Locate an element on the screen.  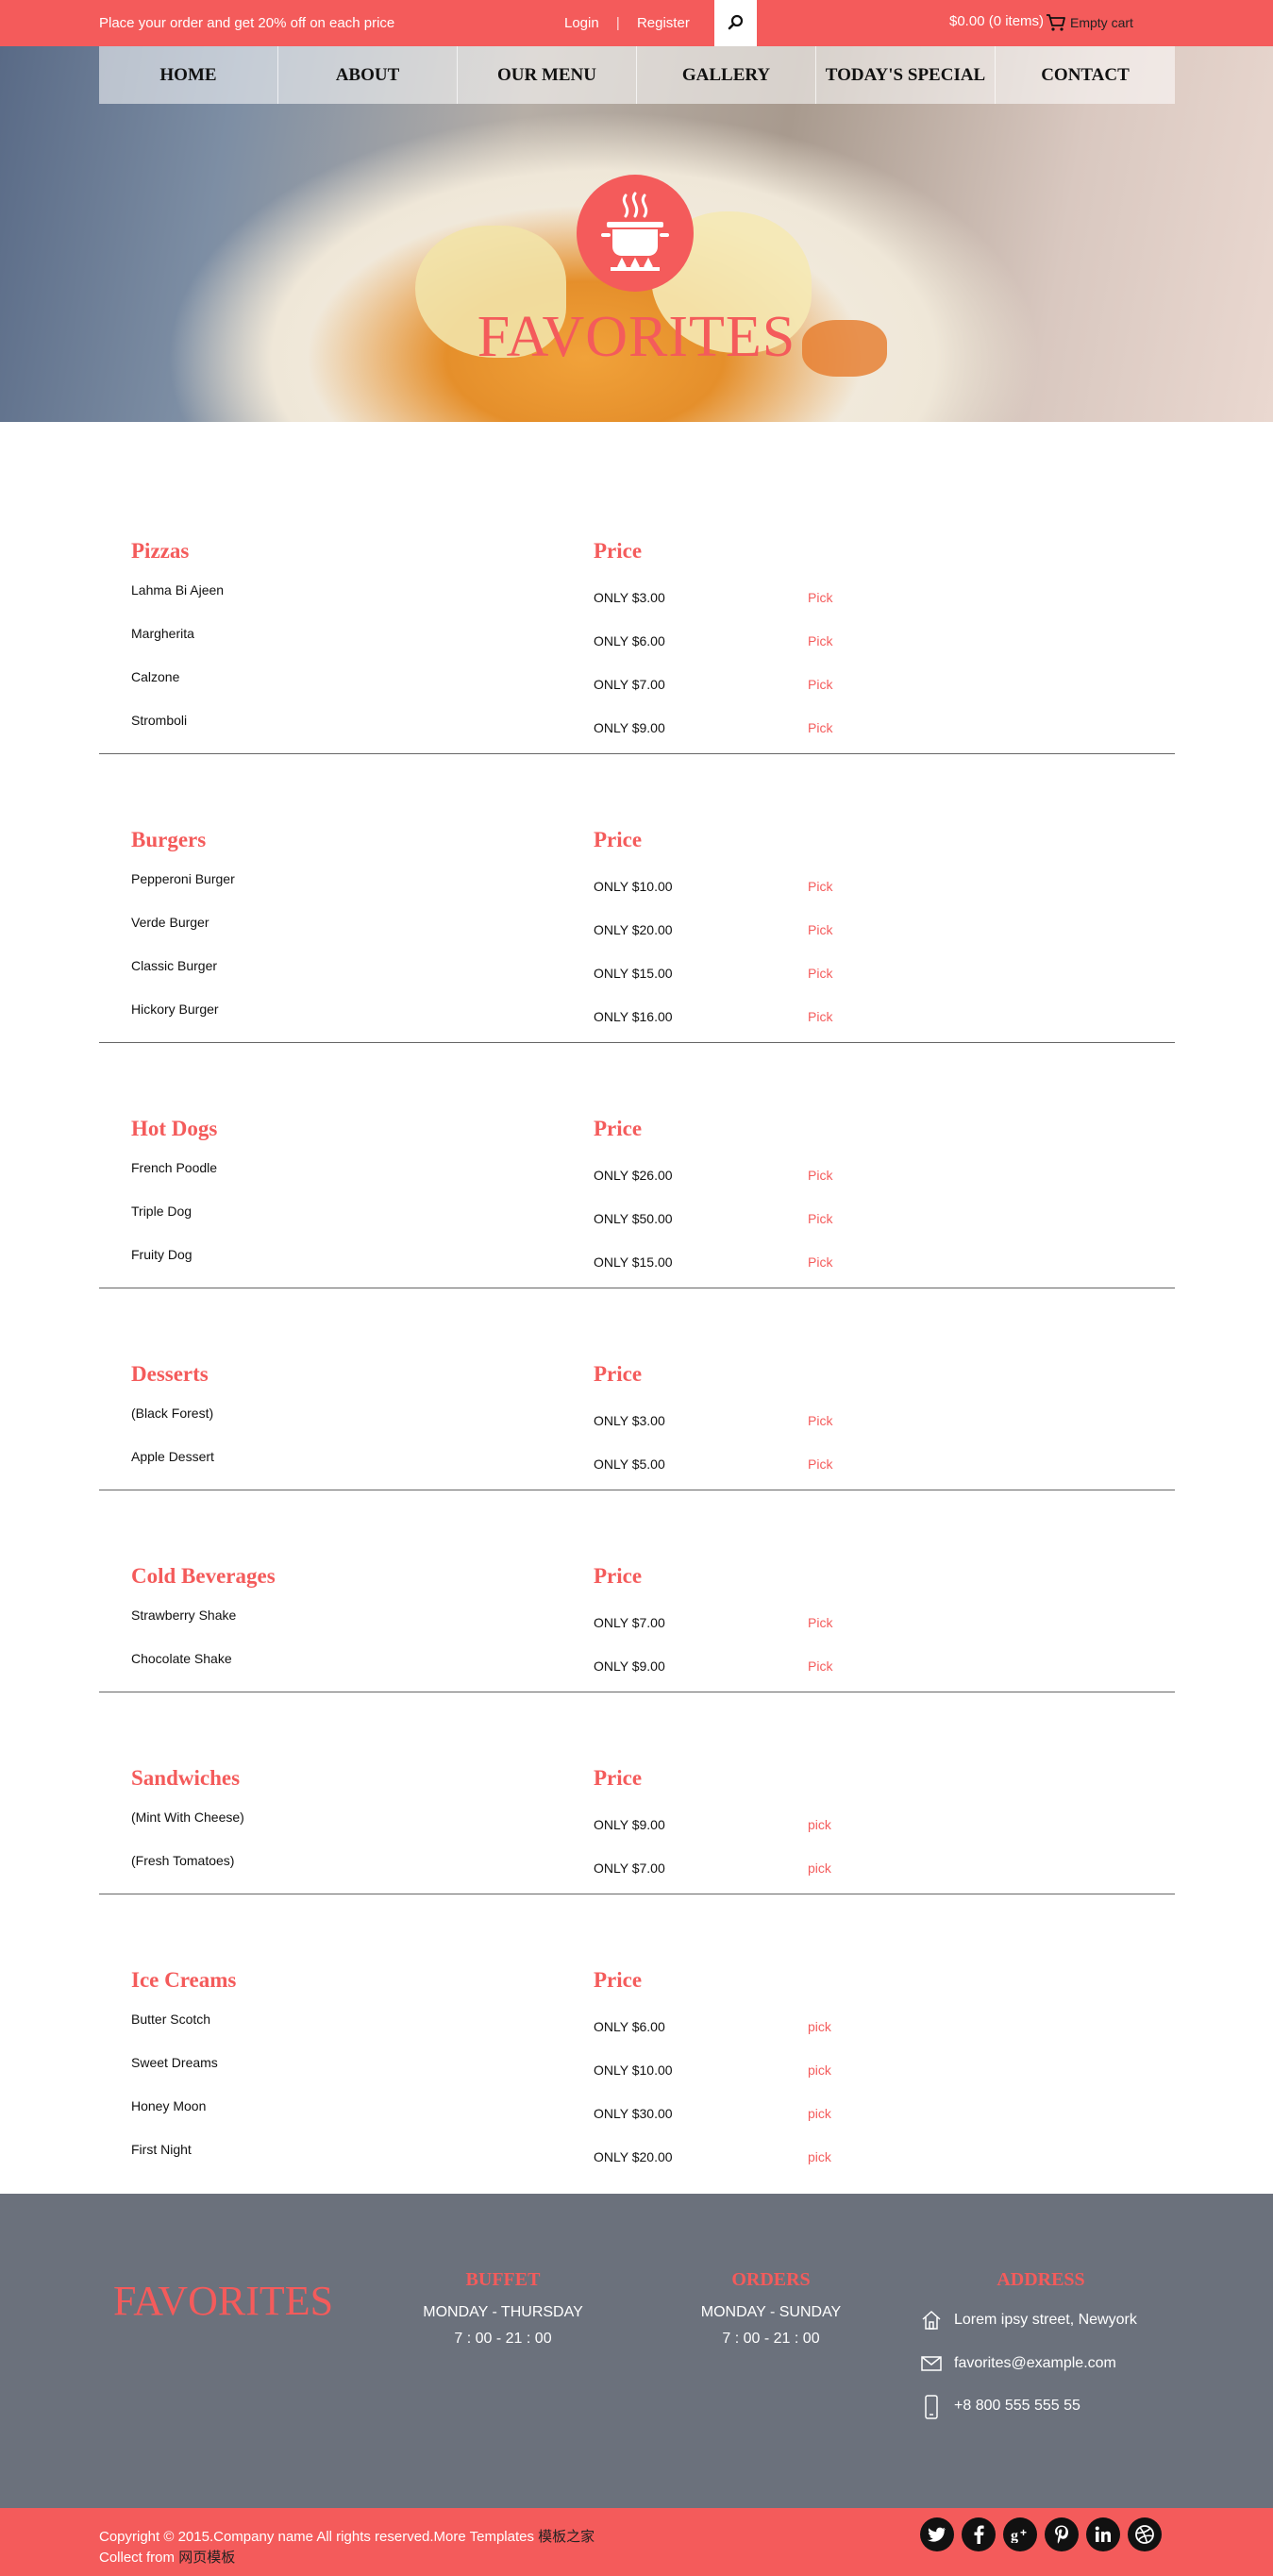
menu-category-title: Pizzas is located at coordinates (160, 551).